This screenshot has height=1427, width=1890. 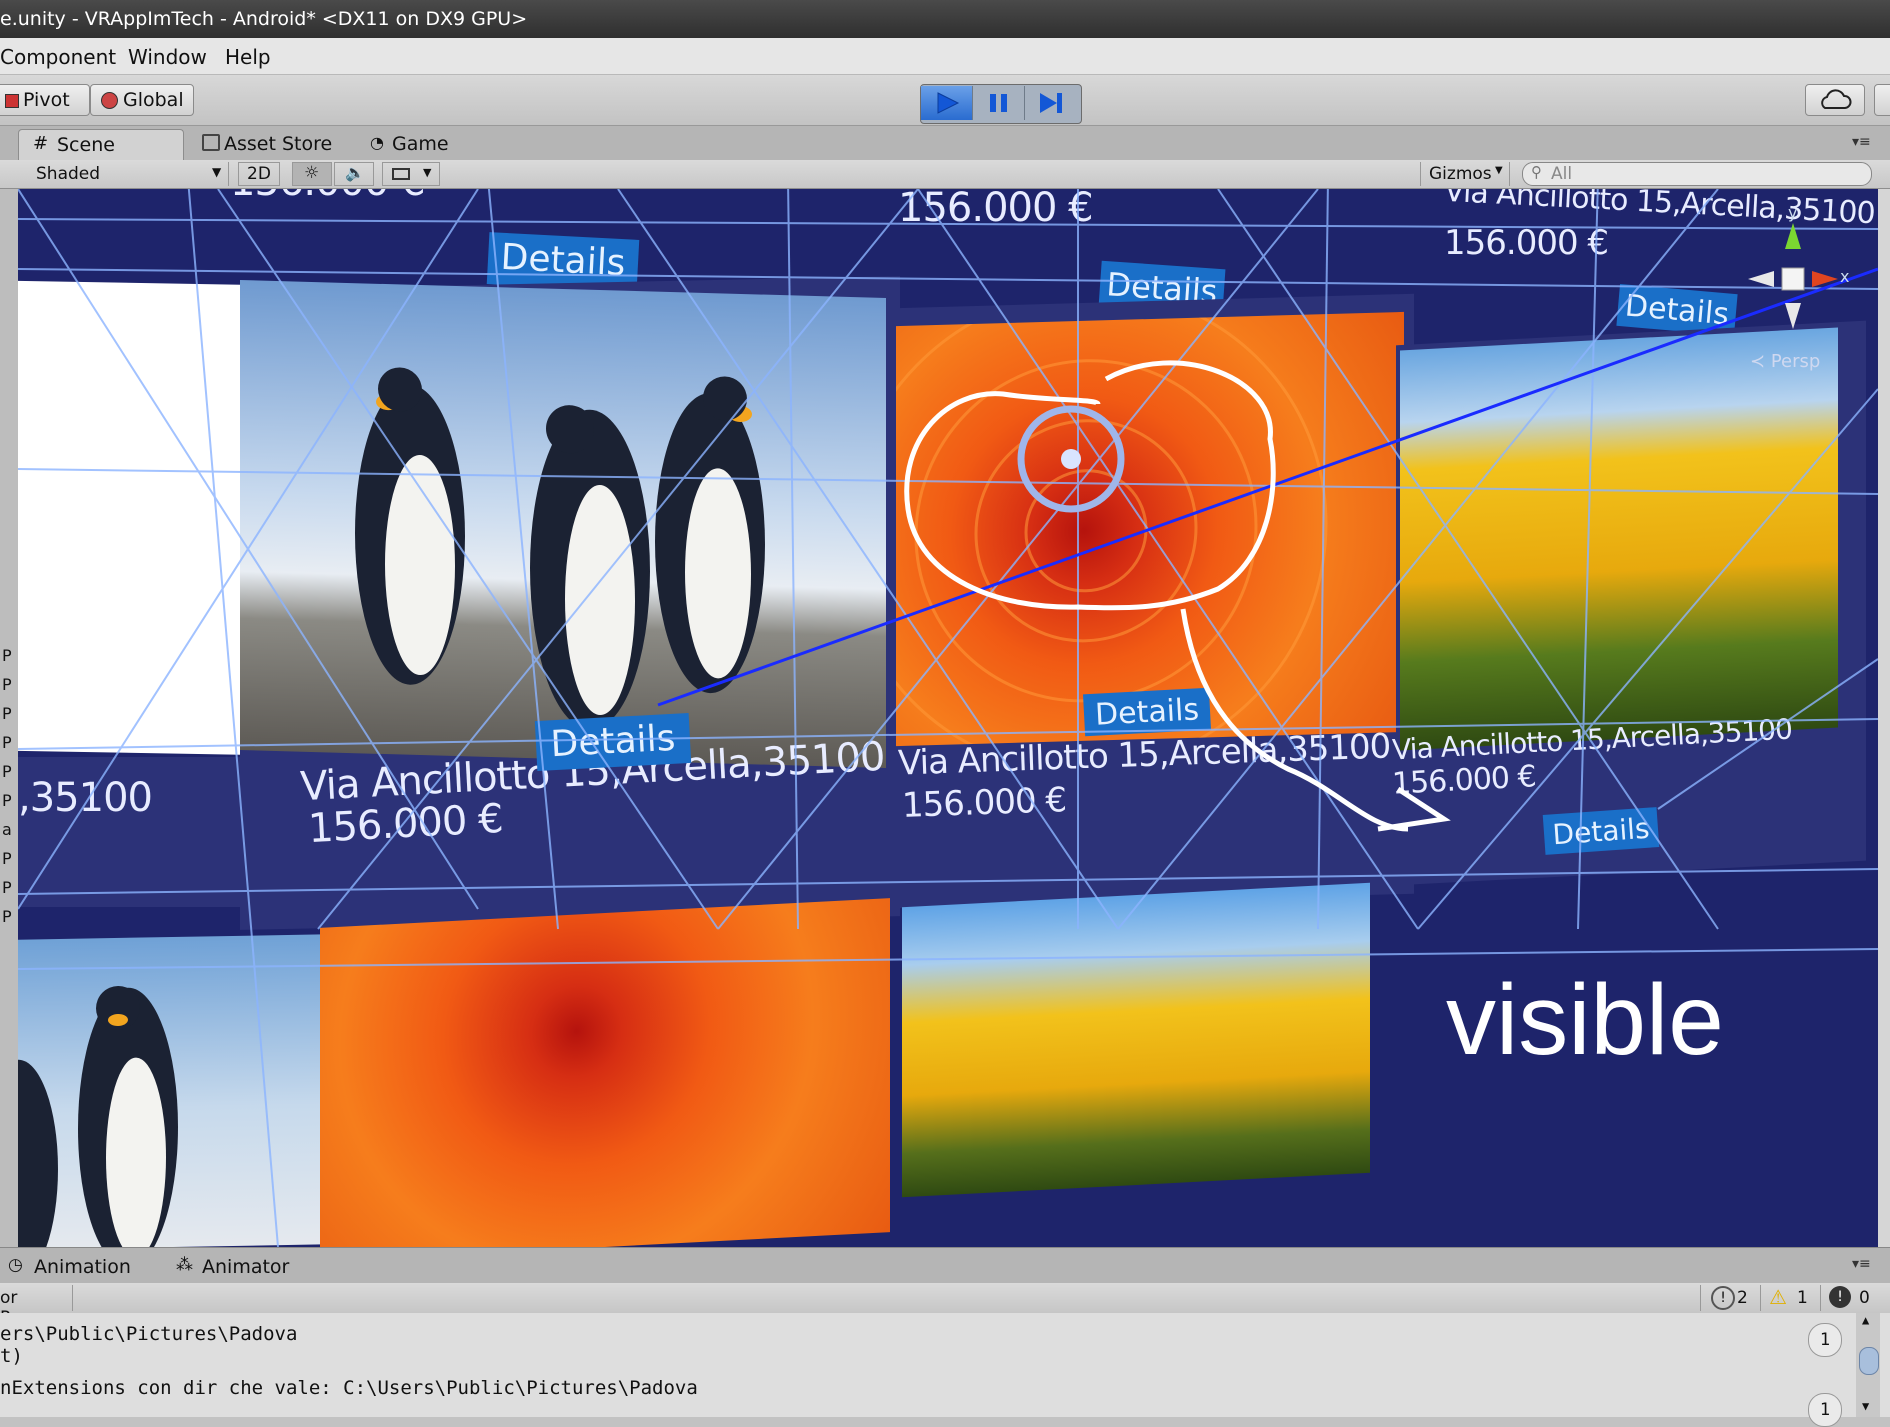 What do you see at coordinates (12, 101) in the screenshot?
I see `pivot-icon` at bounding box center [12, 101].